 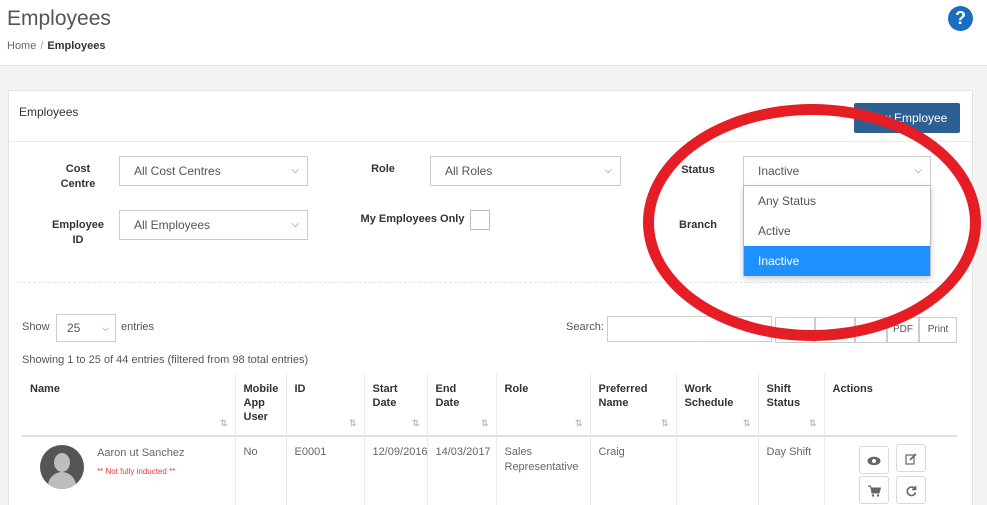 I want to click on column-header-name: Name ⇅, so click(x=129, y=405).